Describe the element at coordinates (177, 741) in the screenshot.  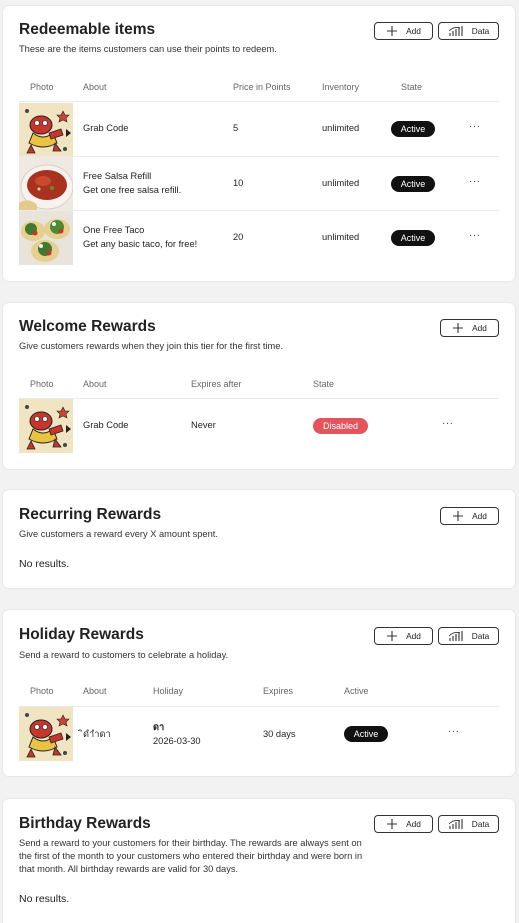
I see `holiday-date: 2026-03-30` at that location.